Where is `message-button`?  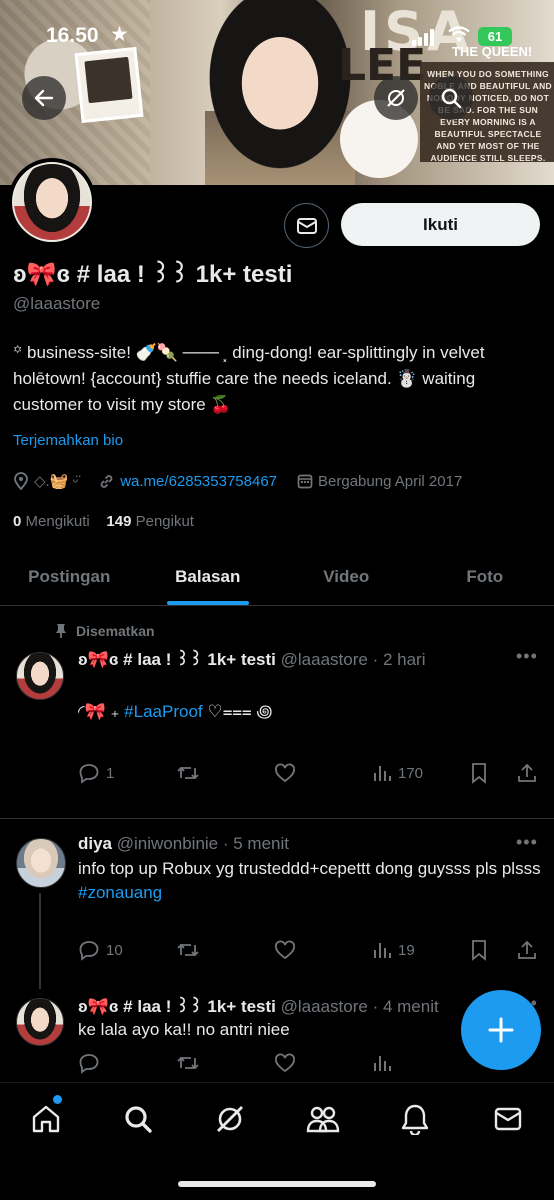 message-button is located at coordinates (306, 225).